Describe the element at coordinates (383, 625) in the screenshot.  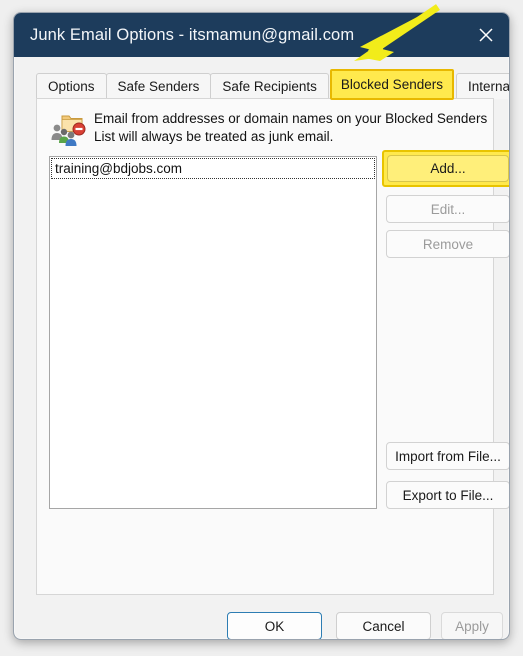
I see `cancel-button: Cancel` at that location.